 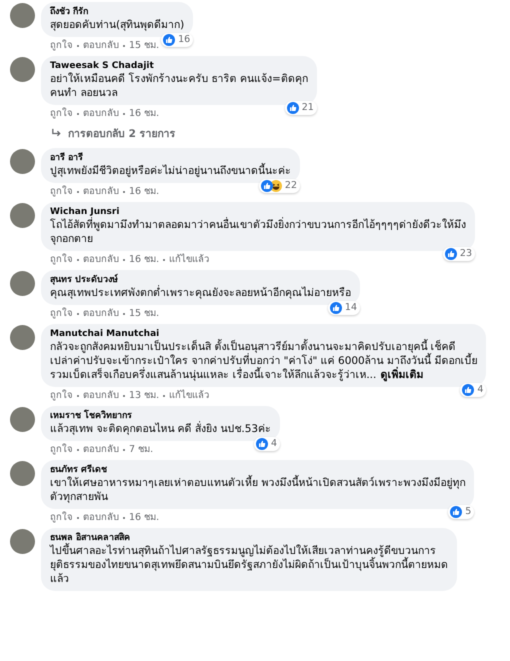 I want to click on reaction-count-pill: 22, so click(x=279, y=186).